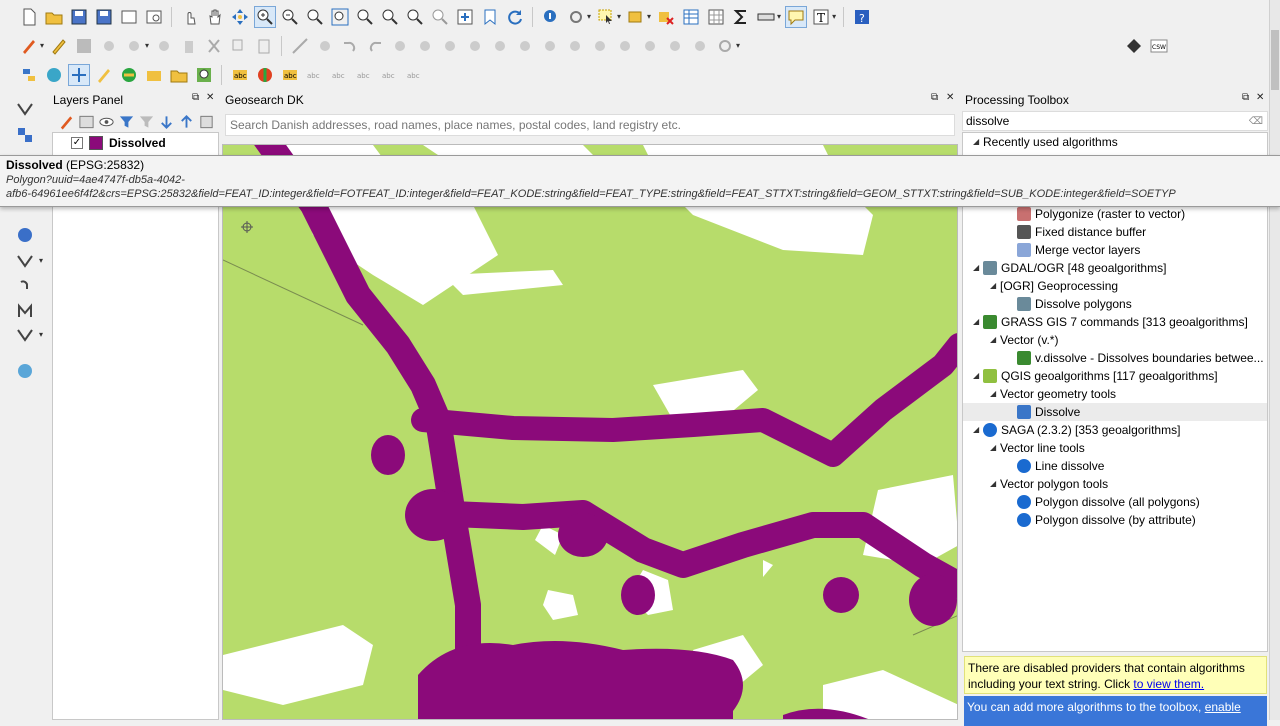 The image size is (1280, 726). I want to click on processing-tree-item: ◢ GDAL/OGR [48 geoalgorithms], so click(1115, 268).